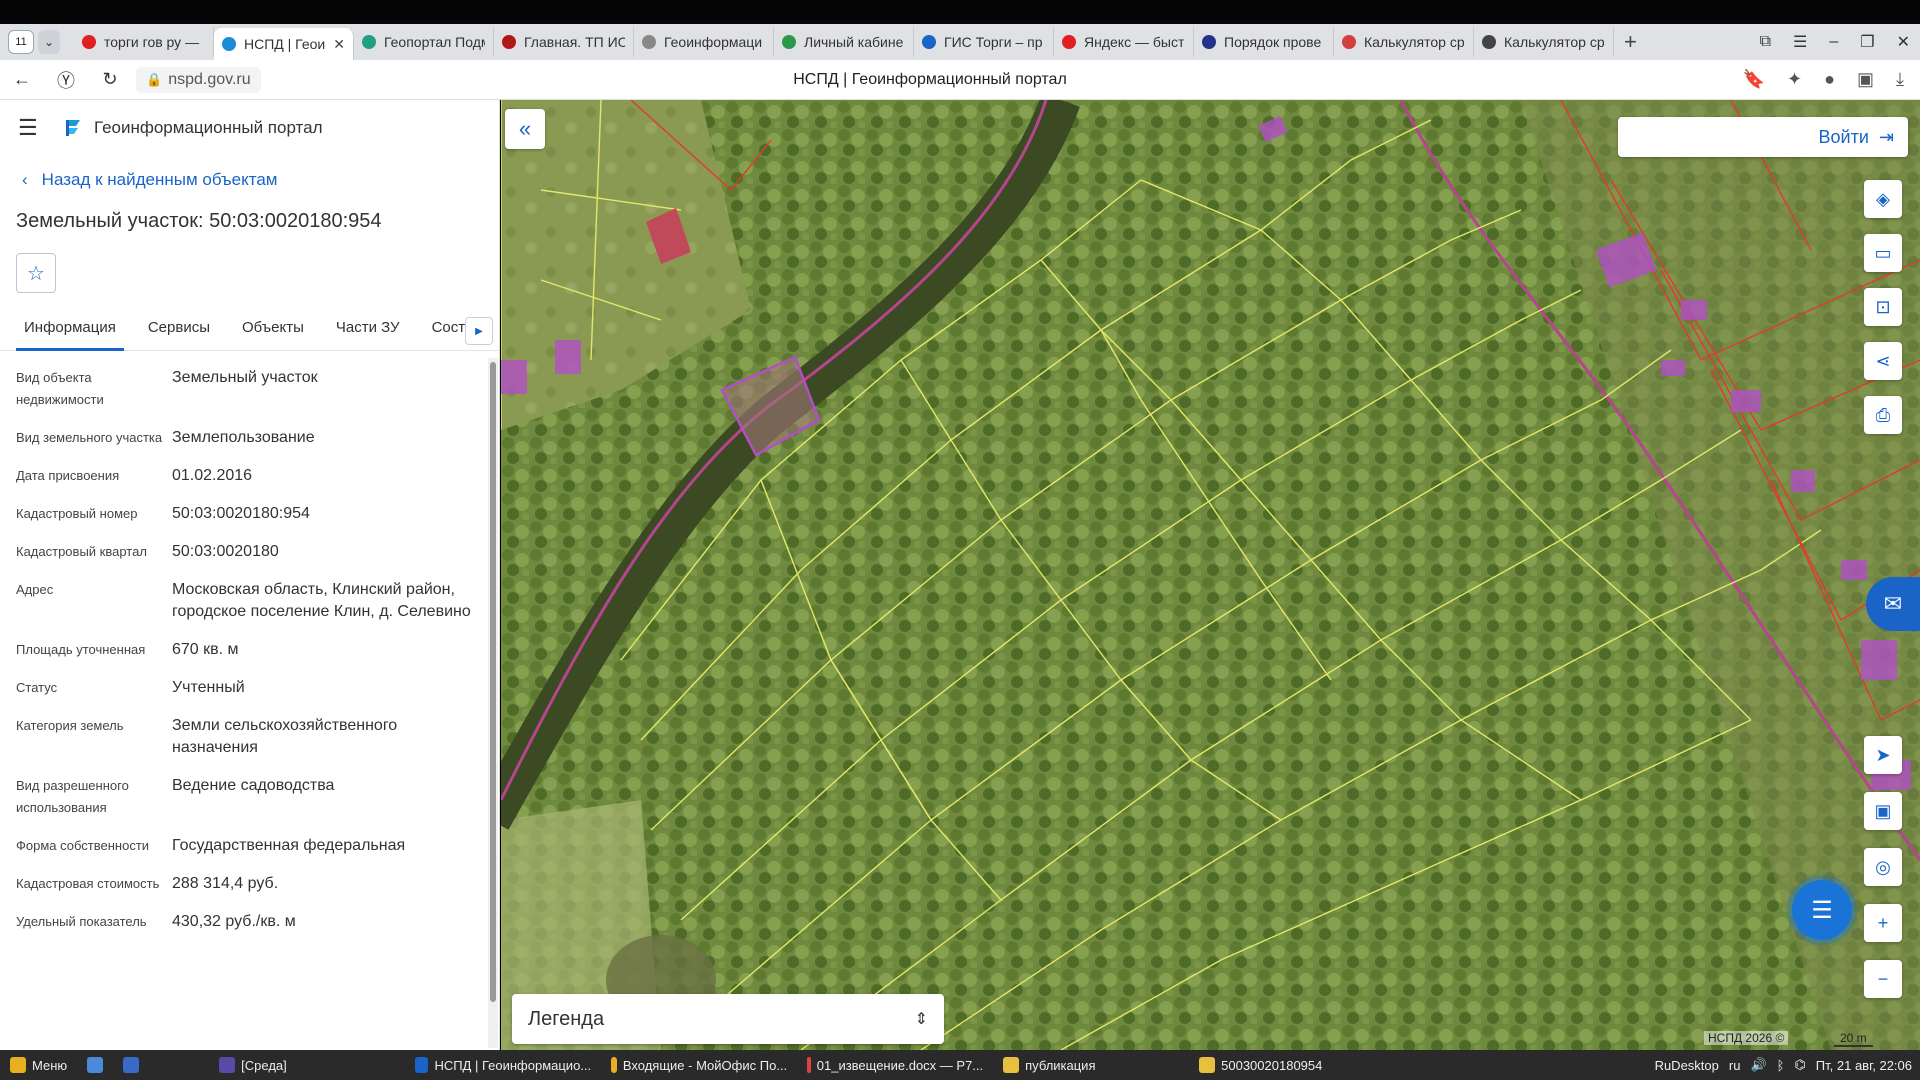 The width and height of the screenshot is (1920, 1080). Describe the element at coordinates (284, 44) in the screenshot. I see `browser-tab: НСПД | Геои ✕` at that location.